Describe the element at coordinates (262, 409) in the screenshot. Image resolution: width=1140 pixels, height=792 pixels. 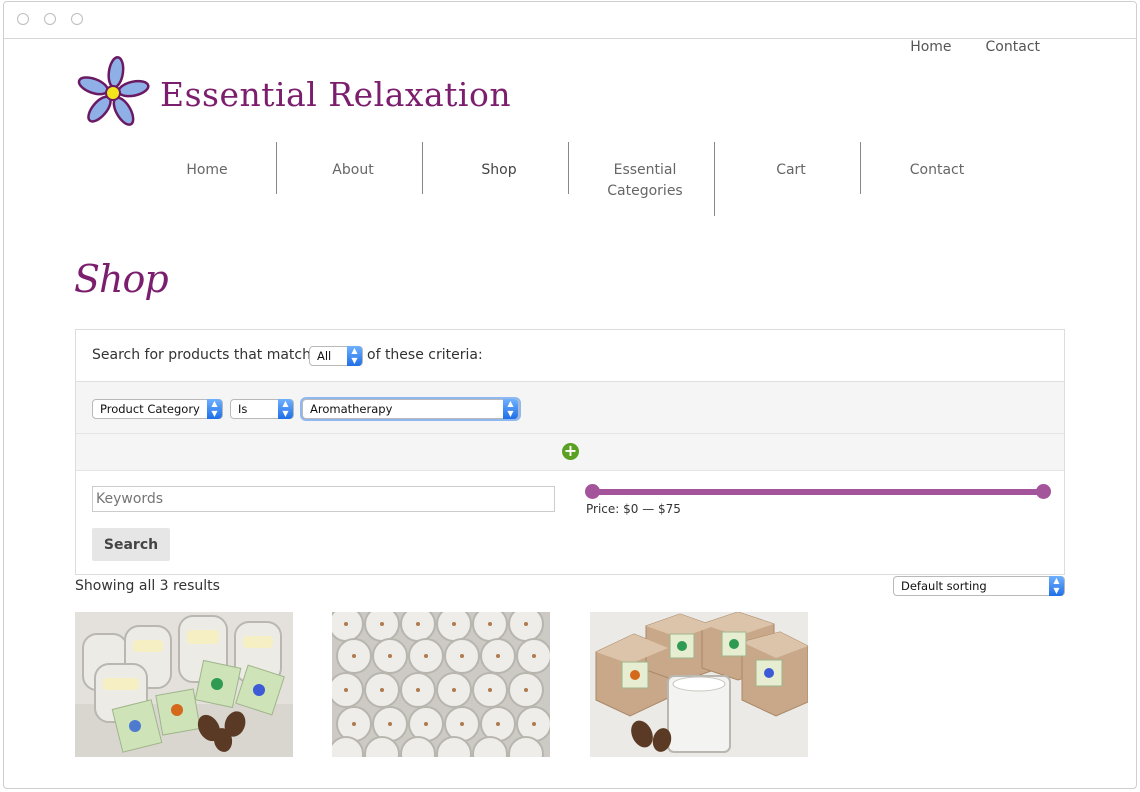
I see `criteria-operator-select: Is ▲ ▼` at that location.